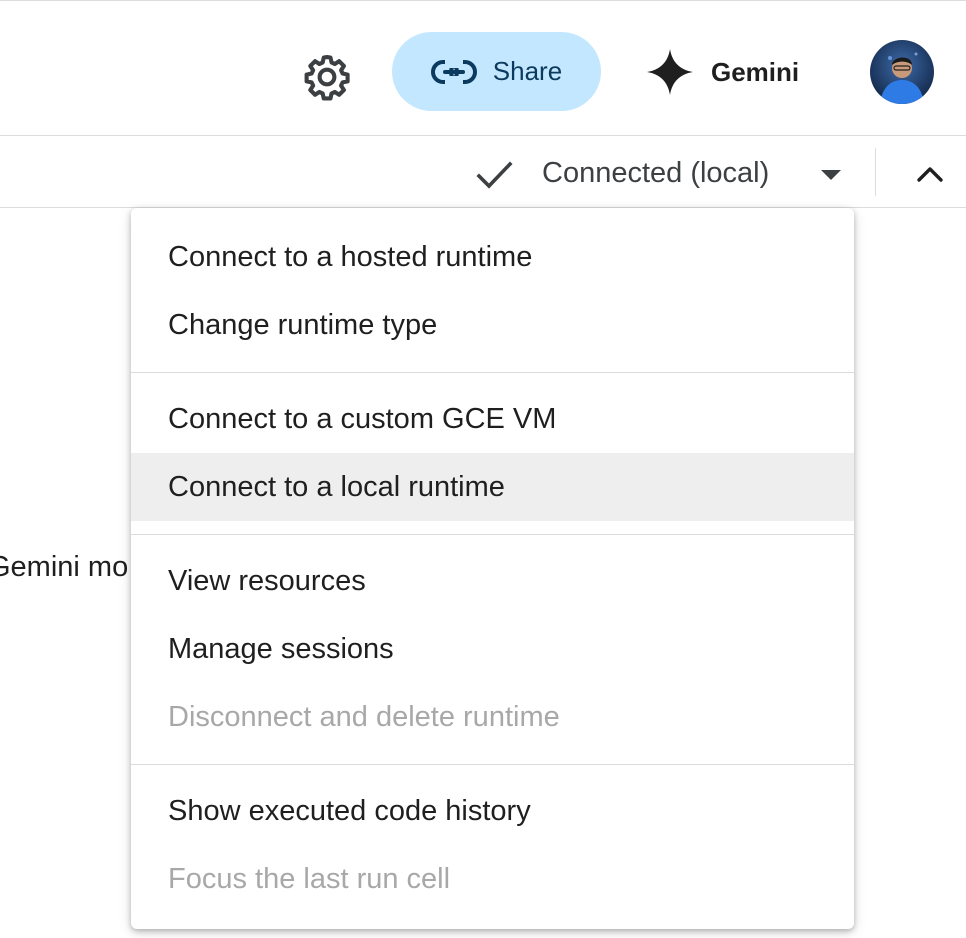 The image size is (966, 938). I want to click on link-icon, so click(453, 71).